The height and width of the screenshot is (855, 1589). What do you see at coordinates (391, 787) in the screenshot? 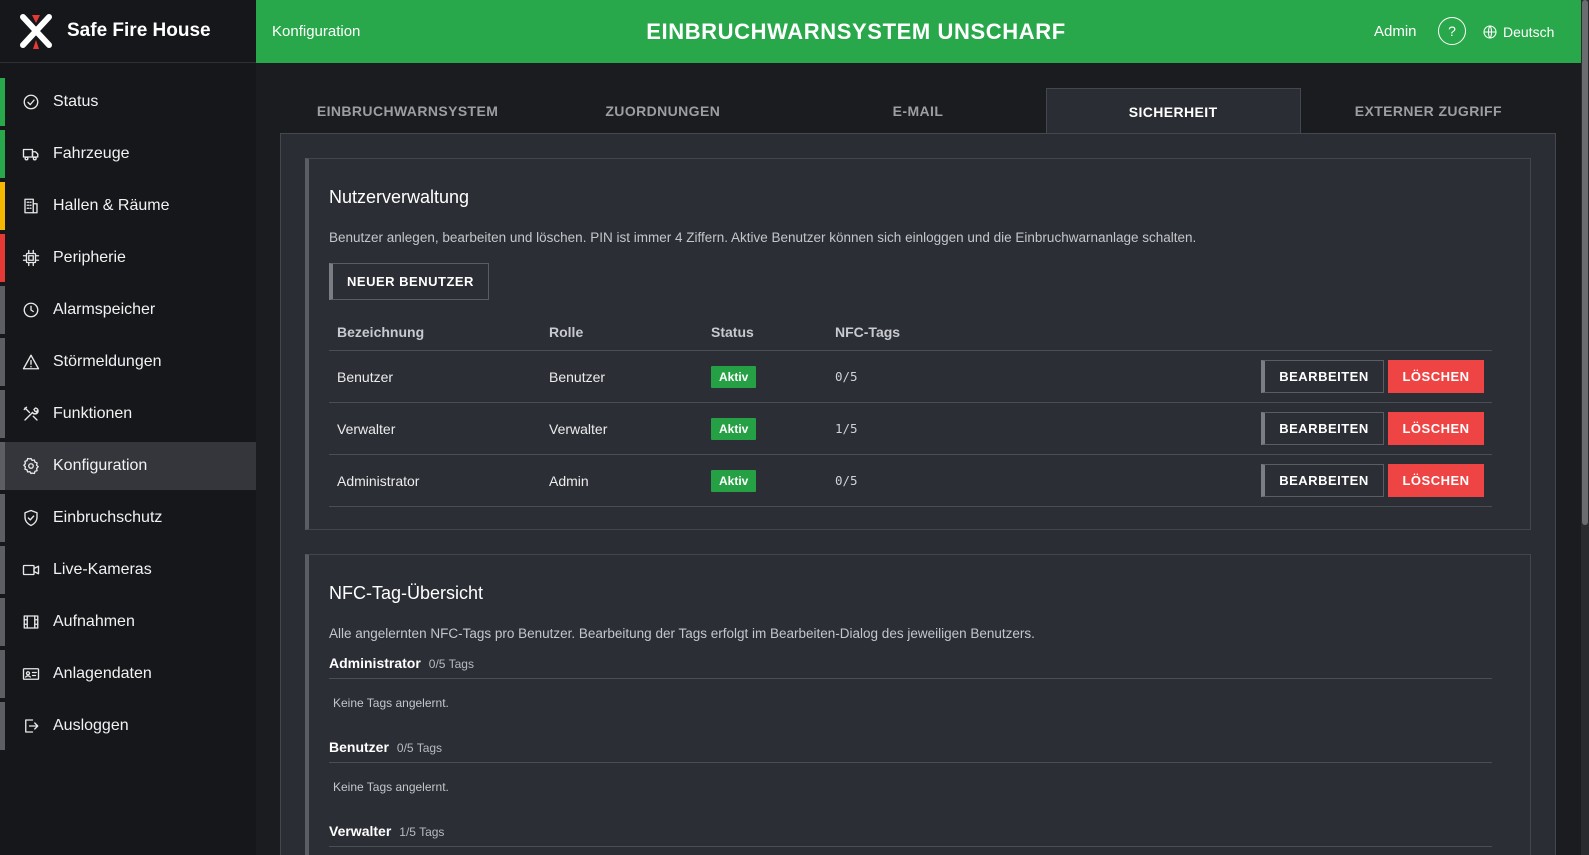
I see `nfc-empty-message: Keine Tags angelernt.` at bounding box center [391, 787].